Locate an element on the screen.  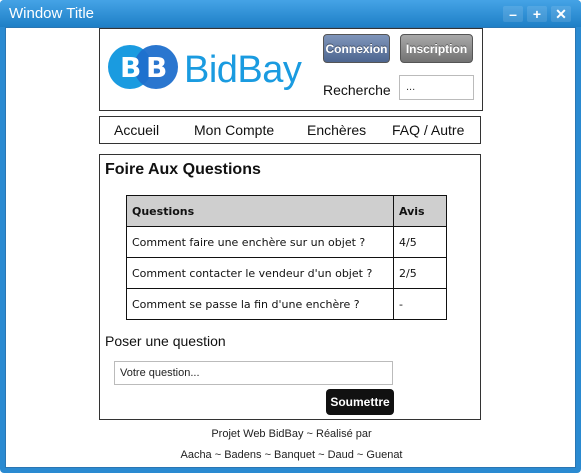
footer-credits: Projet Web BidBay ~ Réalisé par is located at coordinates (291, 434).